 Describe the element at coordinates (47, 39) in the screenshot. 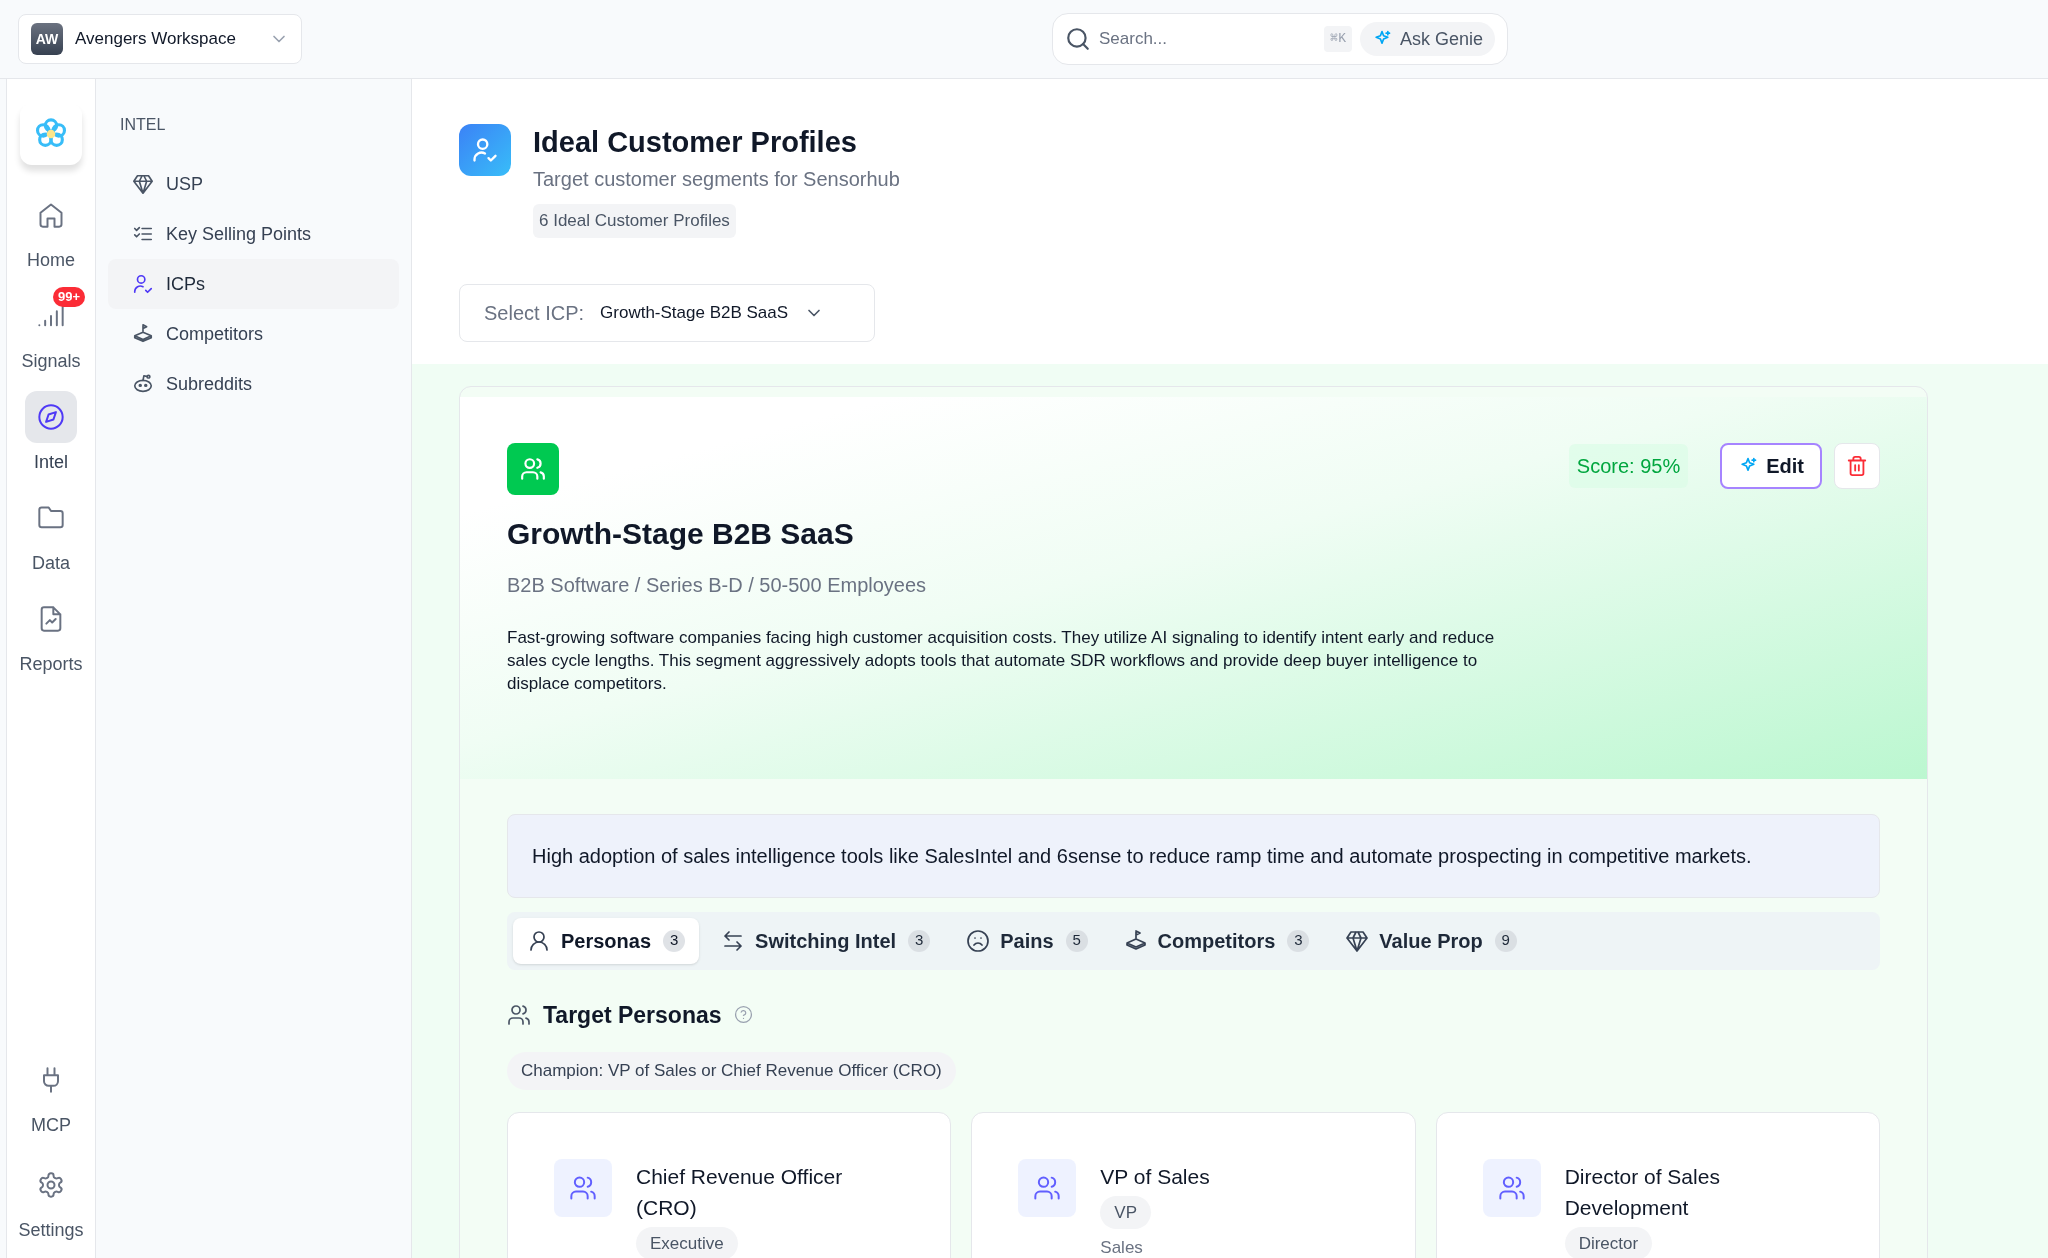

I see `workspace-avatar: AW` at that location.